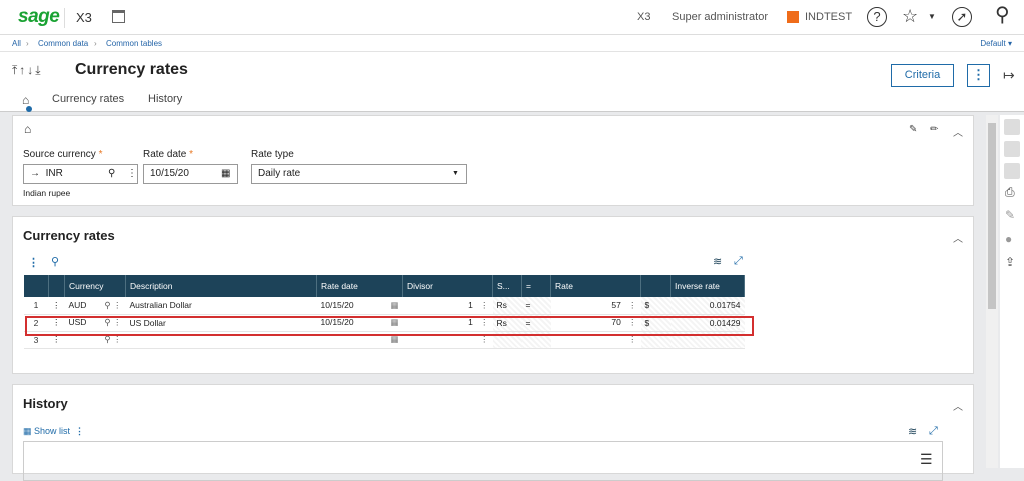  I want to click on col-equals: =, so click(536, 286).